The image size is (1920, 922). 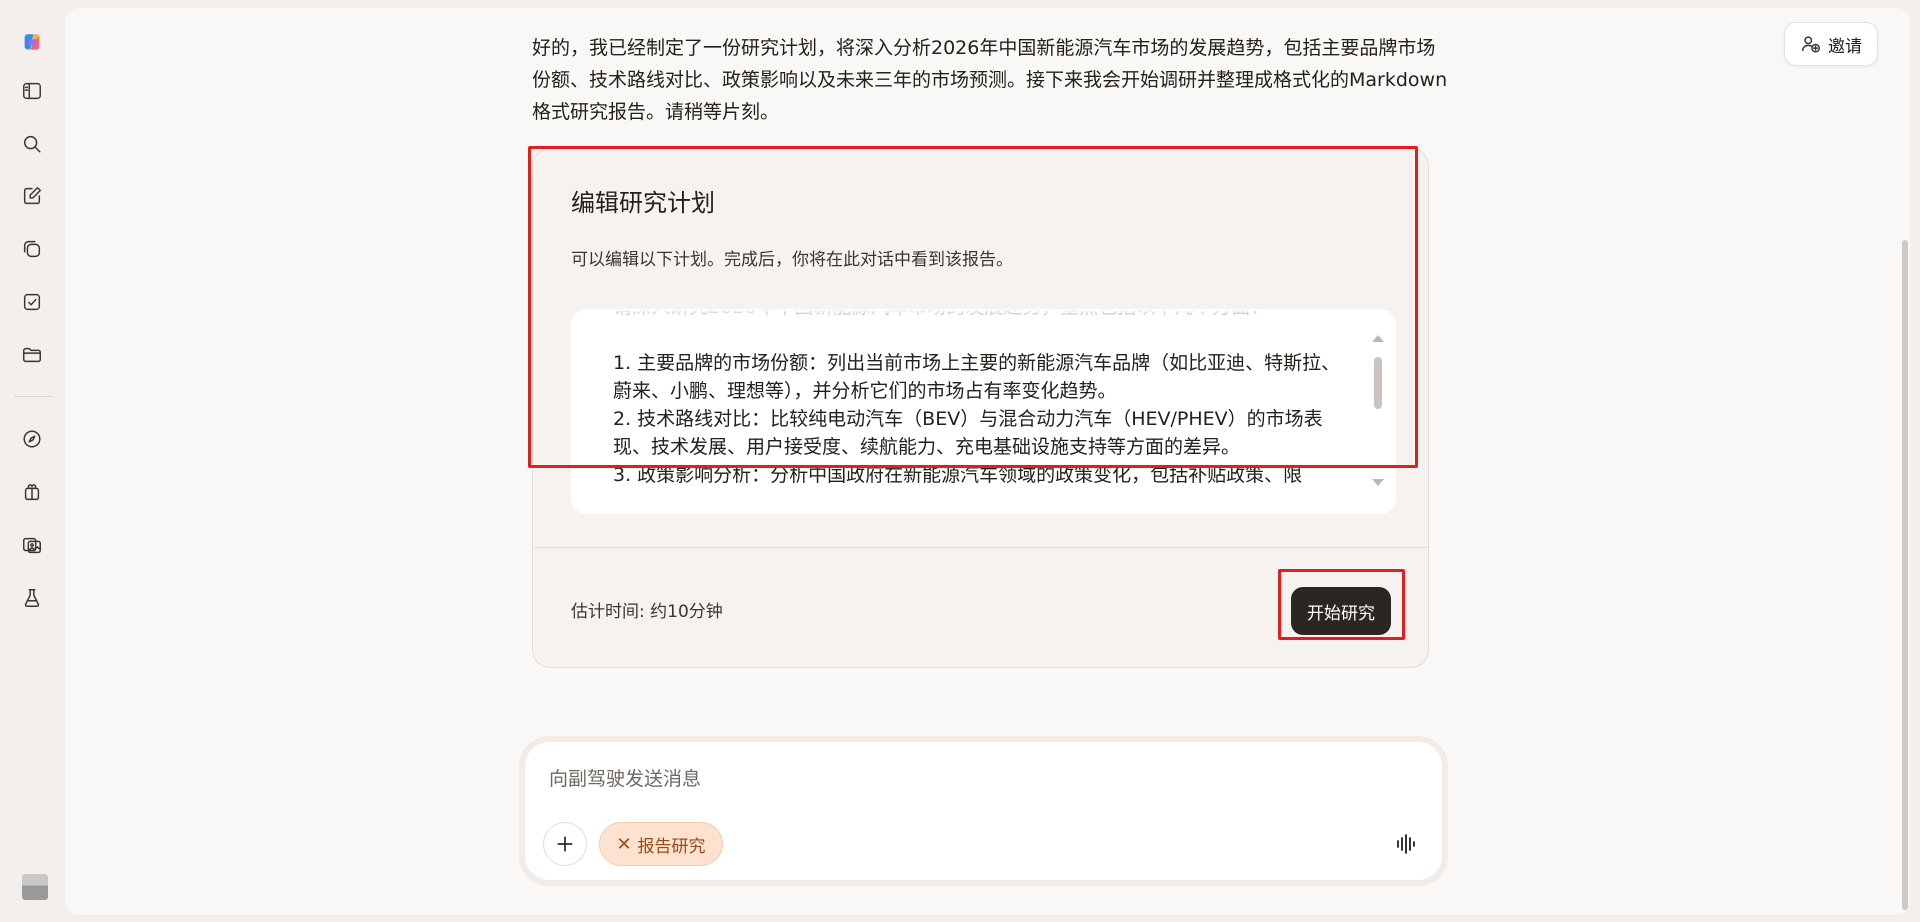 I want to click on invite-person-icon, so click(x=1811, y=44).